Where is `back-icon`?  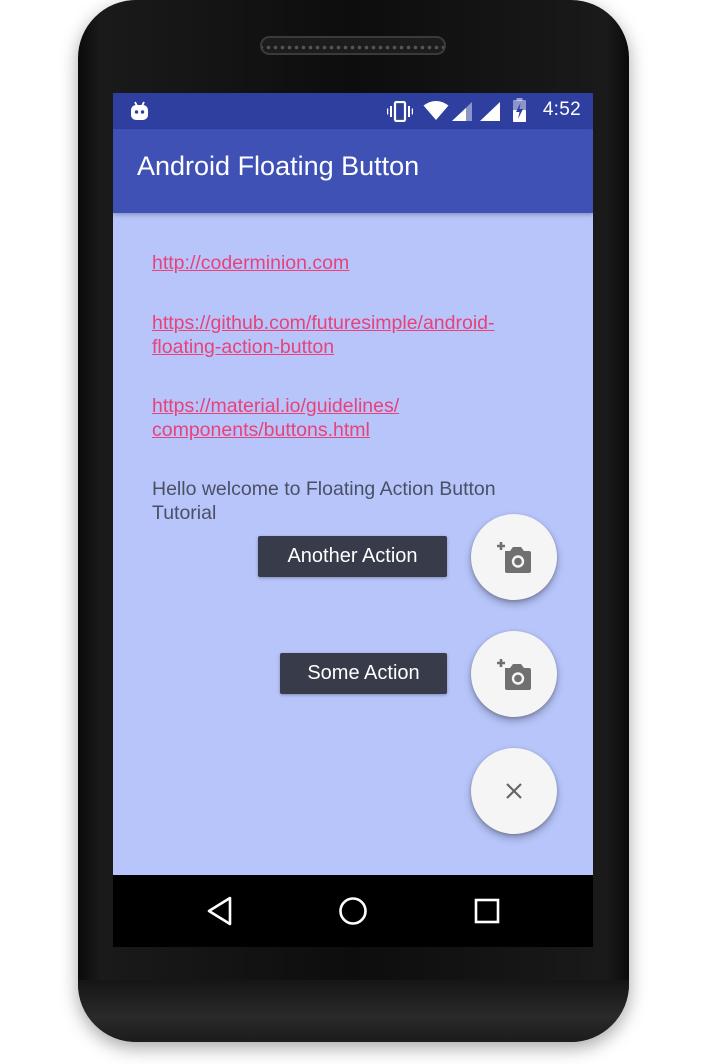 back-icon is located at coordinates (220, 911).